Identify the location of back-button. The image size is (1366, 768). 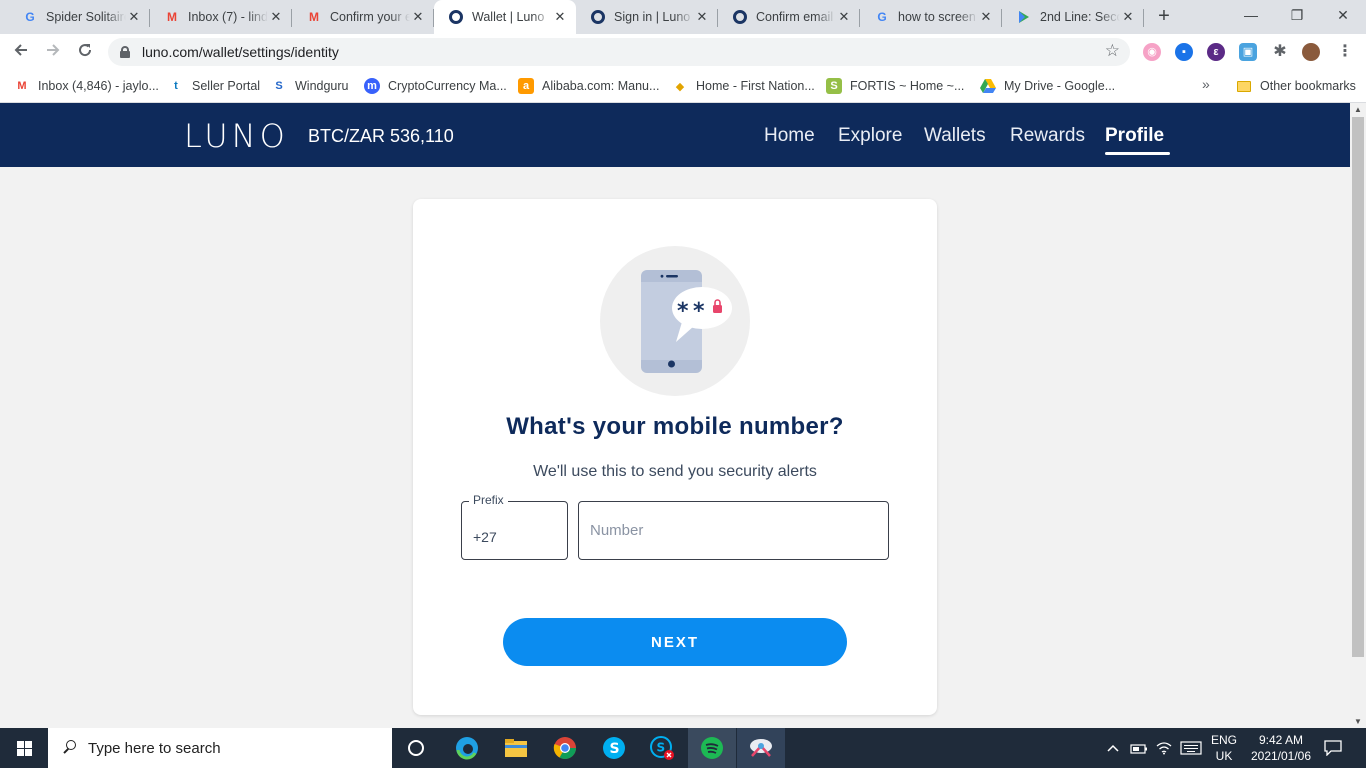
(21, 52).